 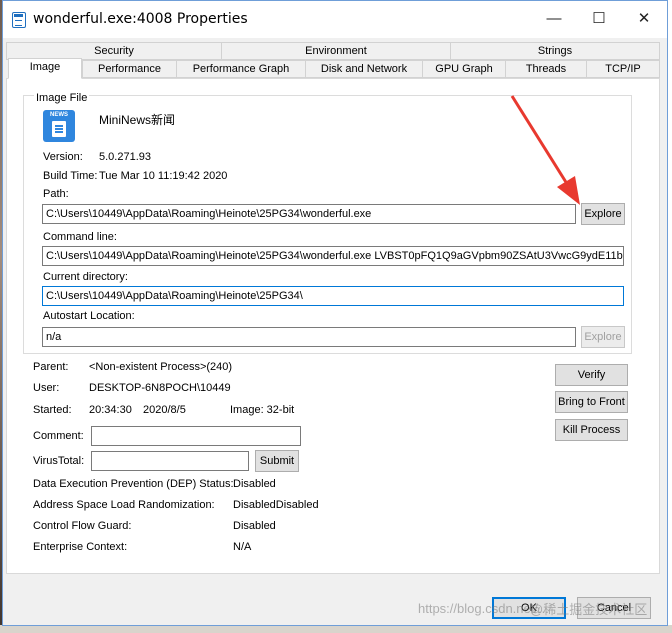 I want to click on parent-value: <Non-existent Process>(240), so click(x=161, y=367).